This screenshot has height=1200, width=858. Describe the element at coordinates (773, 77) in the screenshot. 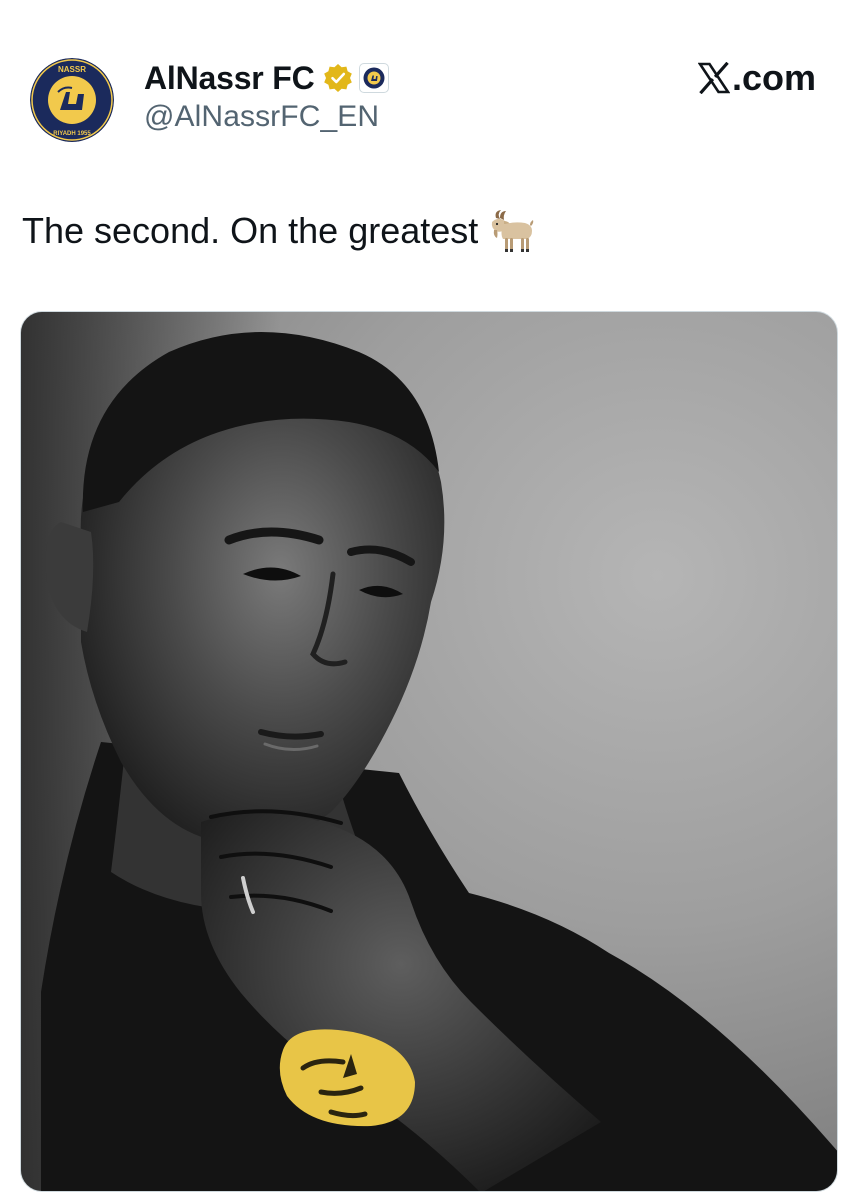

I see `source-domain-text: .com` at that location.